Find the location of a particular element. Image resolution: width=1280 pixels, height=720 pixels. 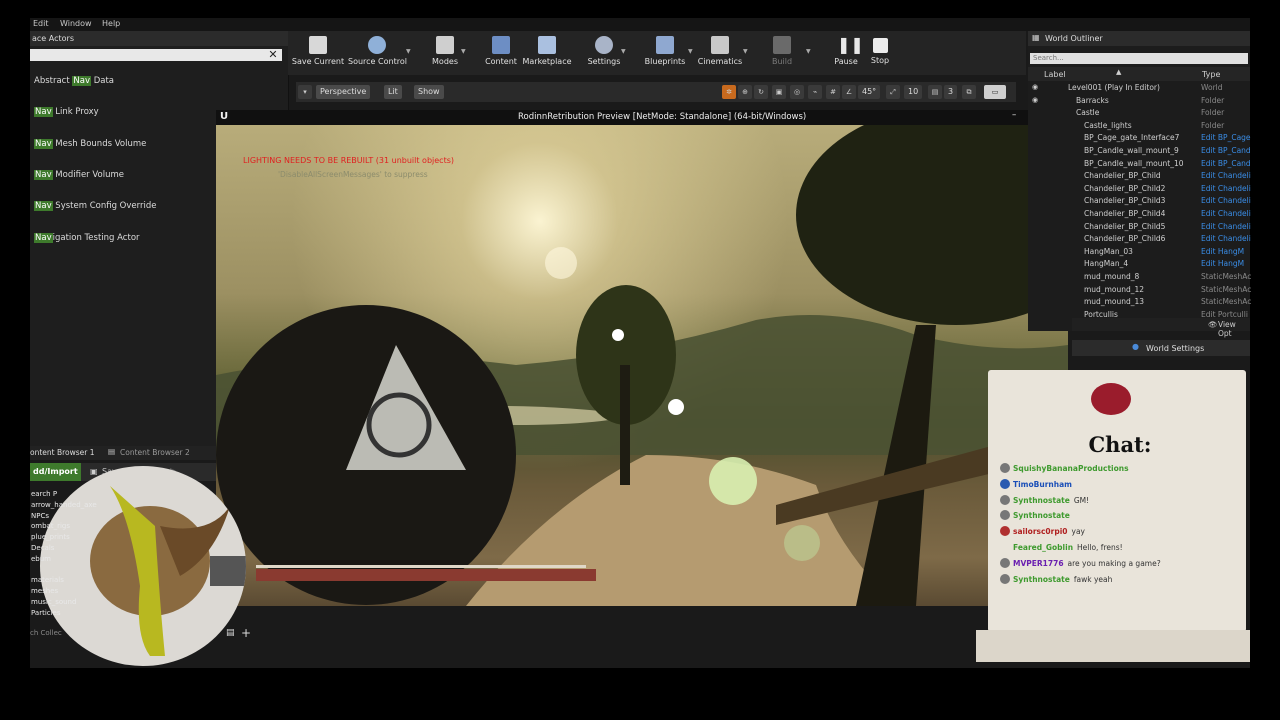

outliner-row: BP_Candle_wall_mount_10 Edit BP_Cand is located at coordinates (1139, 164).